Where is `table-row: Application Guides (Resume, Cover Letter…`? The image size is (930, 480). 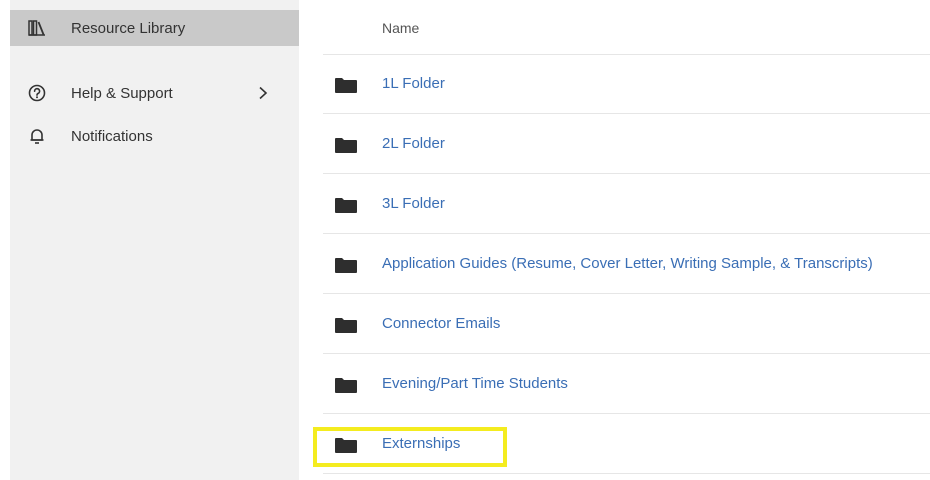 table-row: Application Guides (Resume, Cover Letter… is located at coordinates (626, 264).